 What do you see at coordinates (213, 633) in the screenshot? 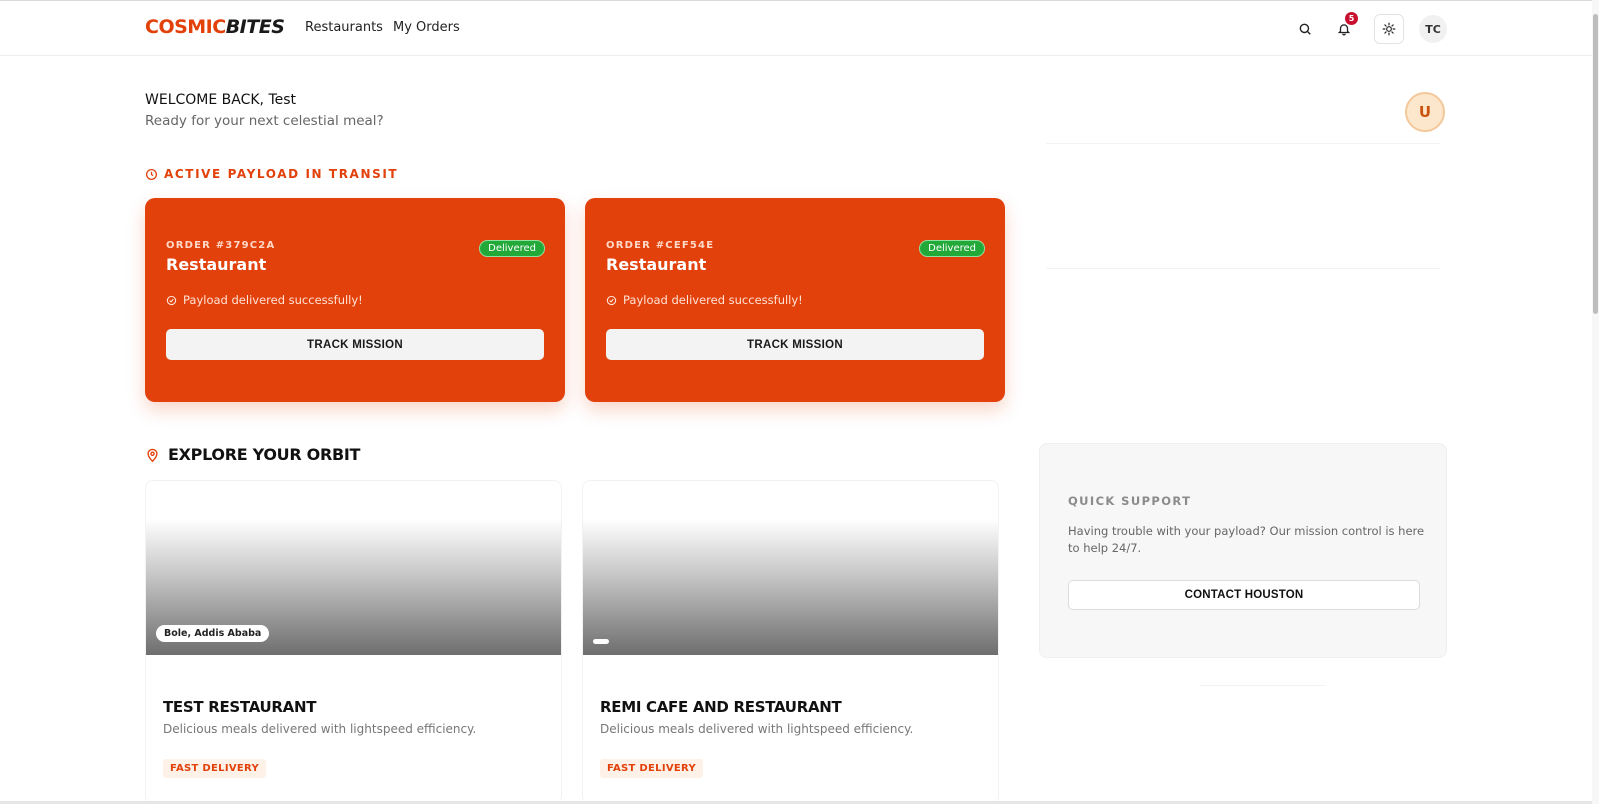
I see `location-tag: Bole, Addis Ababa` at bounding box center [213, 633].